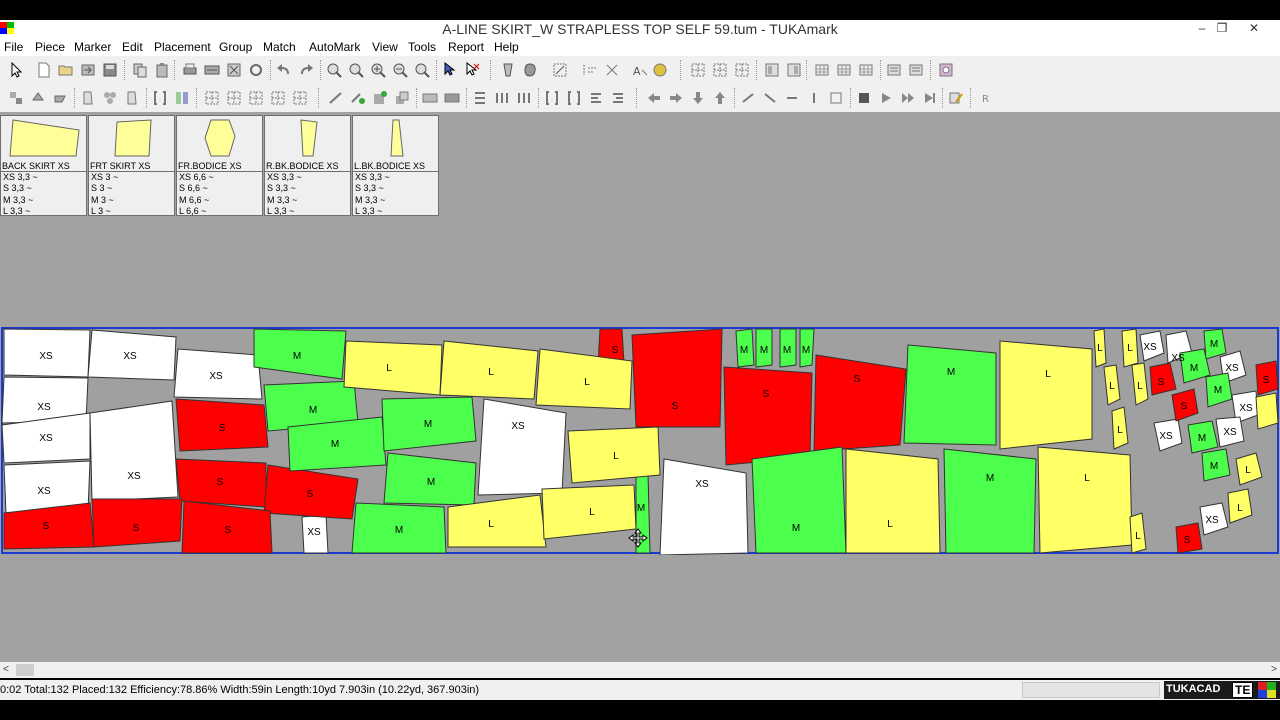 The width and height of the screenshot is (1280, 720). What do you see at coordinates (864, 98) in the screenshot?
I see `stop-icon` at bounding box center [864, 98].